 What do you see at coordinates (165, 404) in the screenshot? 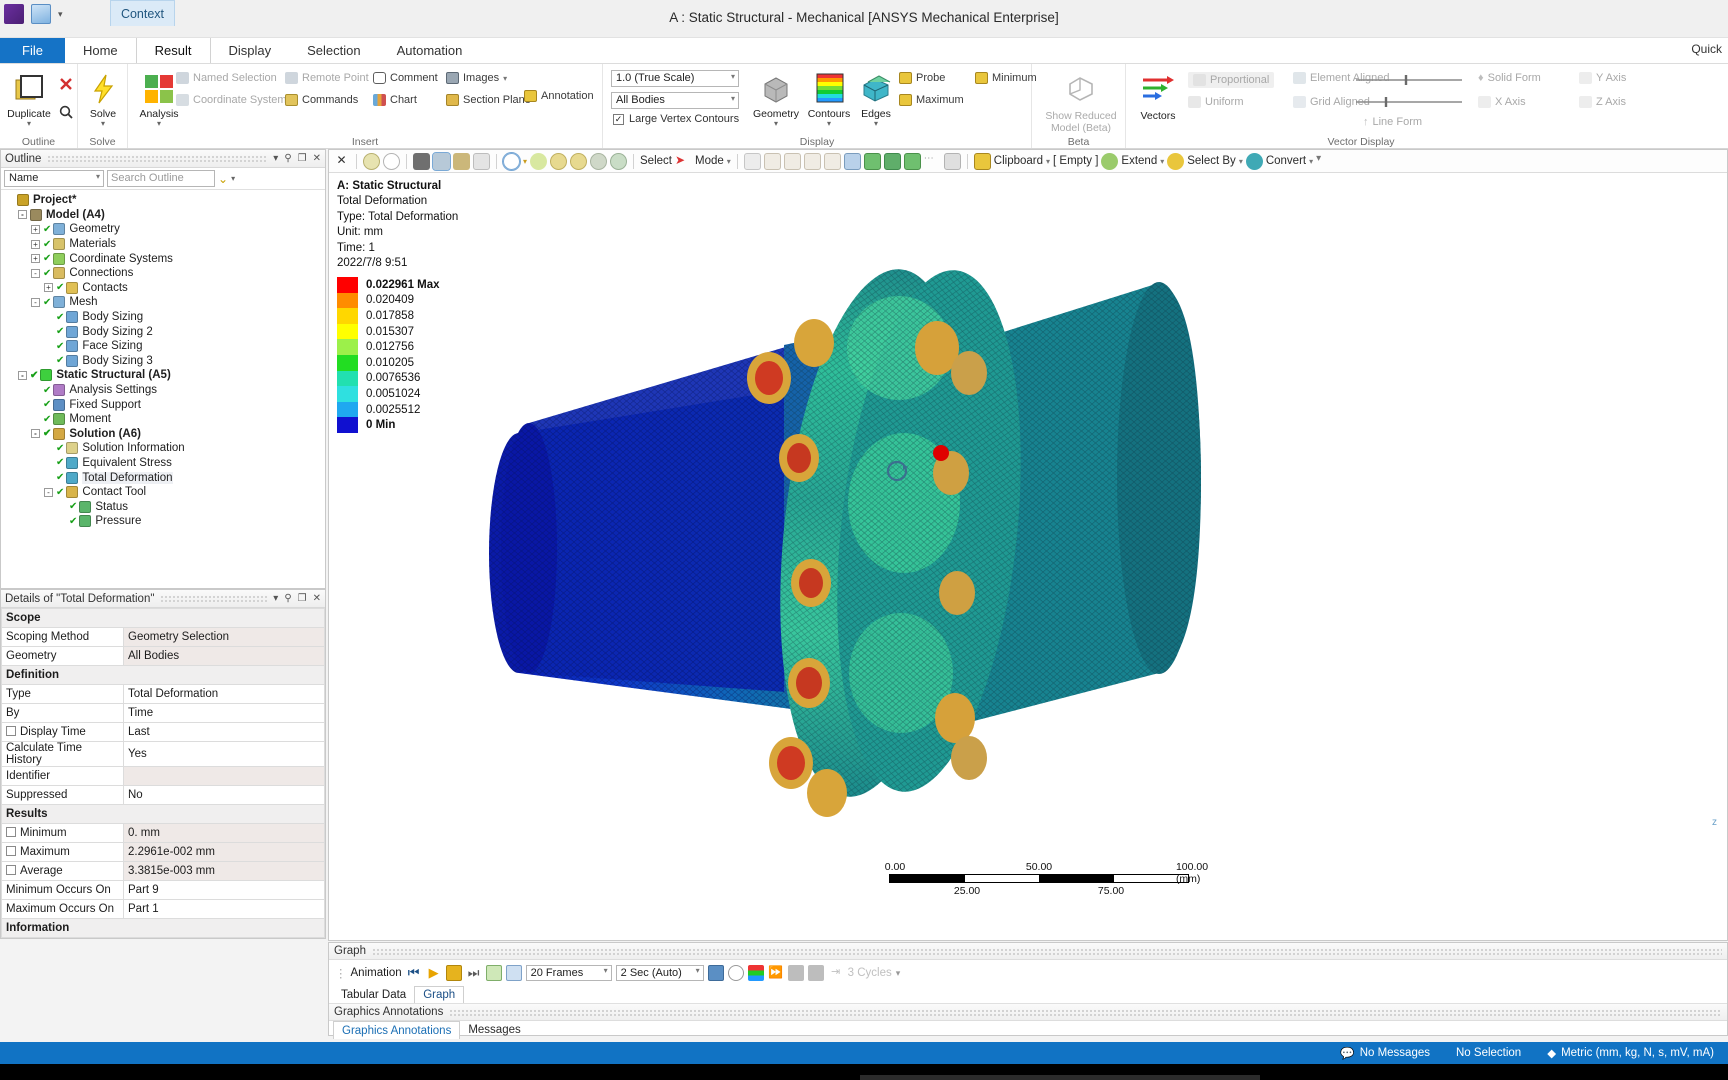
I see `tree-item-fixed-support: ✔ Fixed Support` at bounding box center [165, 404].